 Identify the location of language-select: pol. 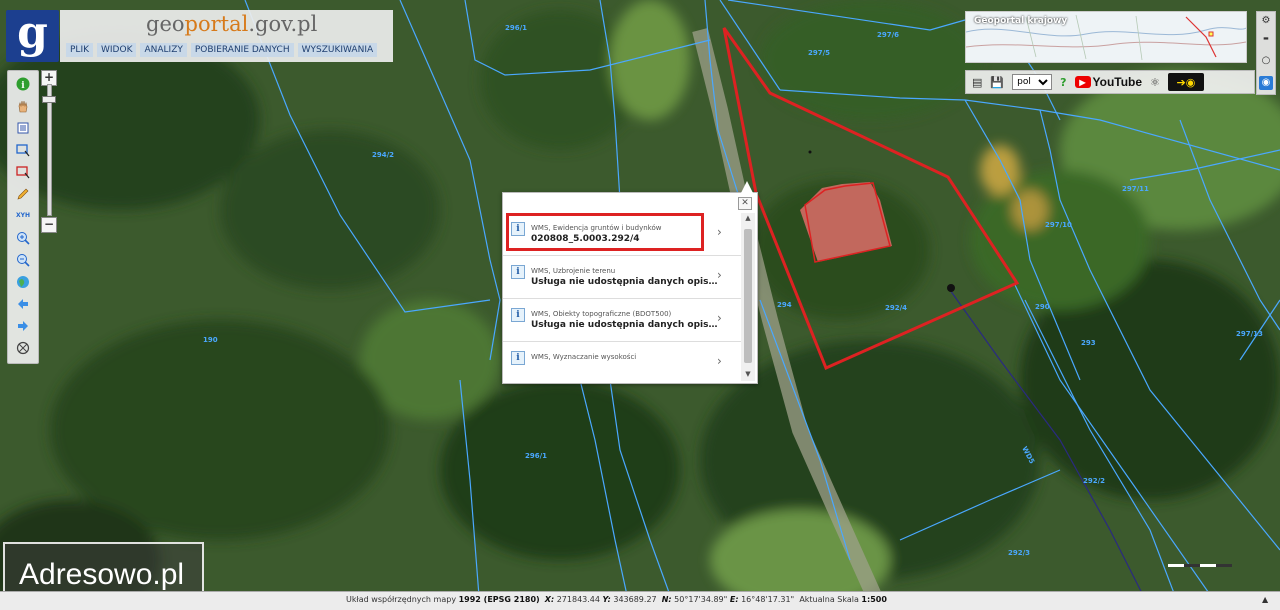
(1032, 82).